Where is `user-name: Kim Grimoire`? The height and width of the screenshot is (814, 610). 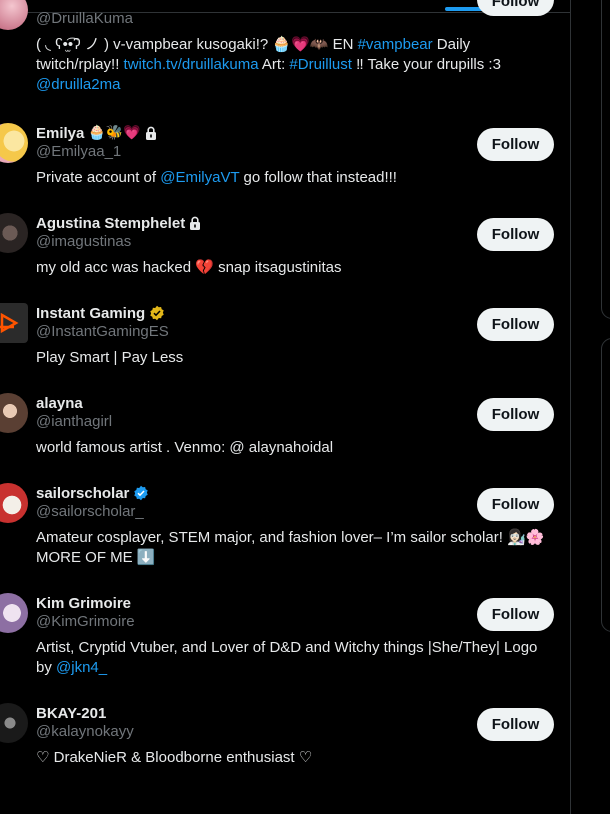
user-name: Kim Grimoire is located at coordinates (83, 603).